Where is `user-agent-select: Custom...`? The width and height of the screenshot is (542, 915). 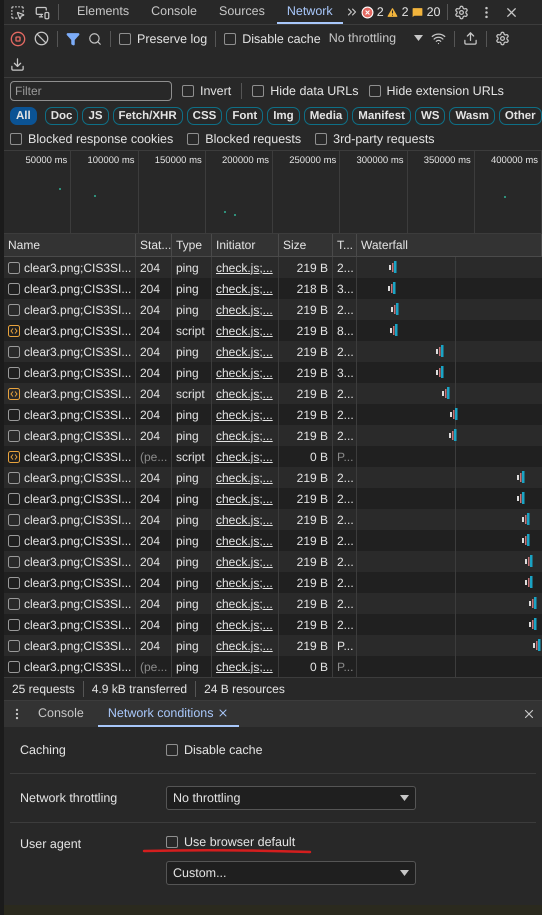 user-agent-select: Custom... is located at coordinates (291, 873).